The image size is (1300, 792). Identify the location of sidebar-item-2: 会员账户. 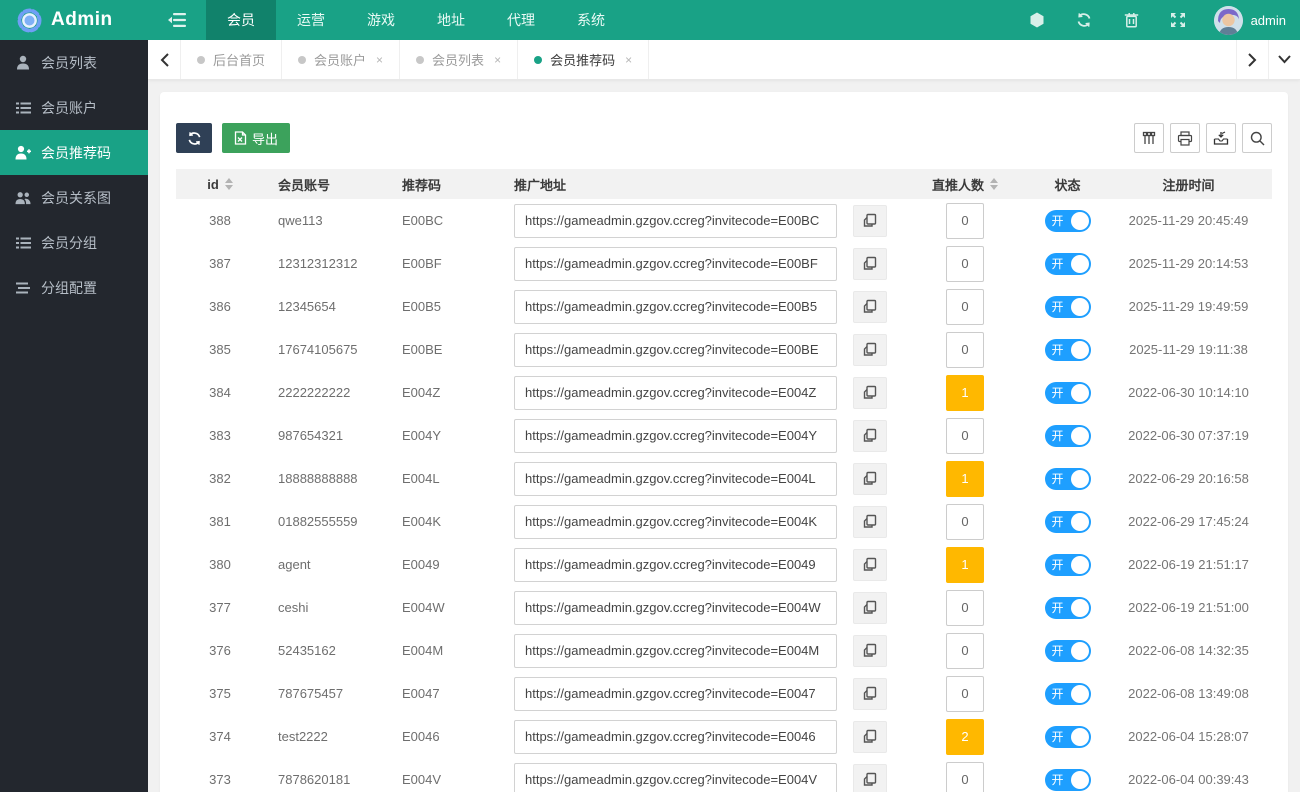
(74, 107).